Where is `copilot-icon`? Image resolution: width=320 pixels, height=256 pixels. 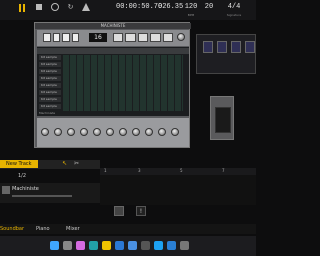 copilot-icon is located at coordinates (80, 245).